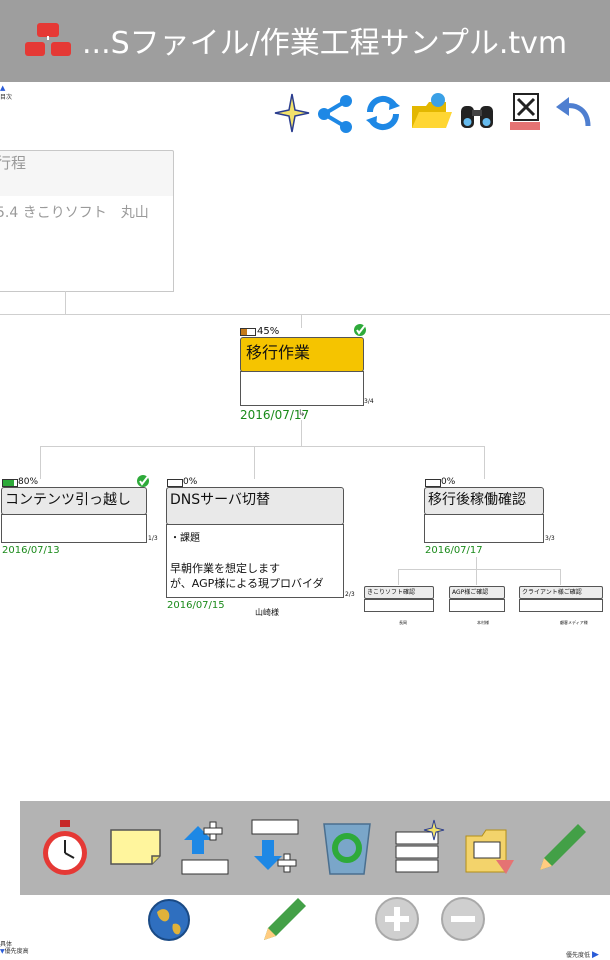  Describe the element at coordinates (6, 944) in the screenshot. I see `concrete-text: 具体` at that location.